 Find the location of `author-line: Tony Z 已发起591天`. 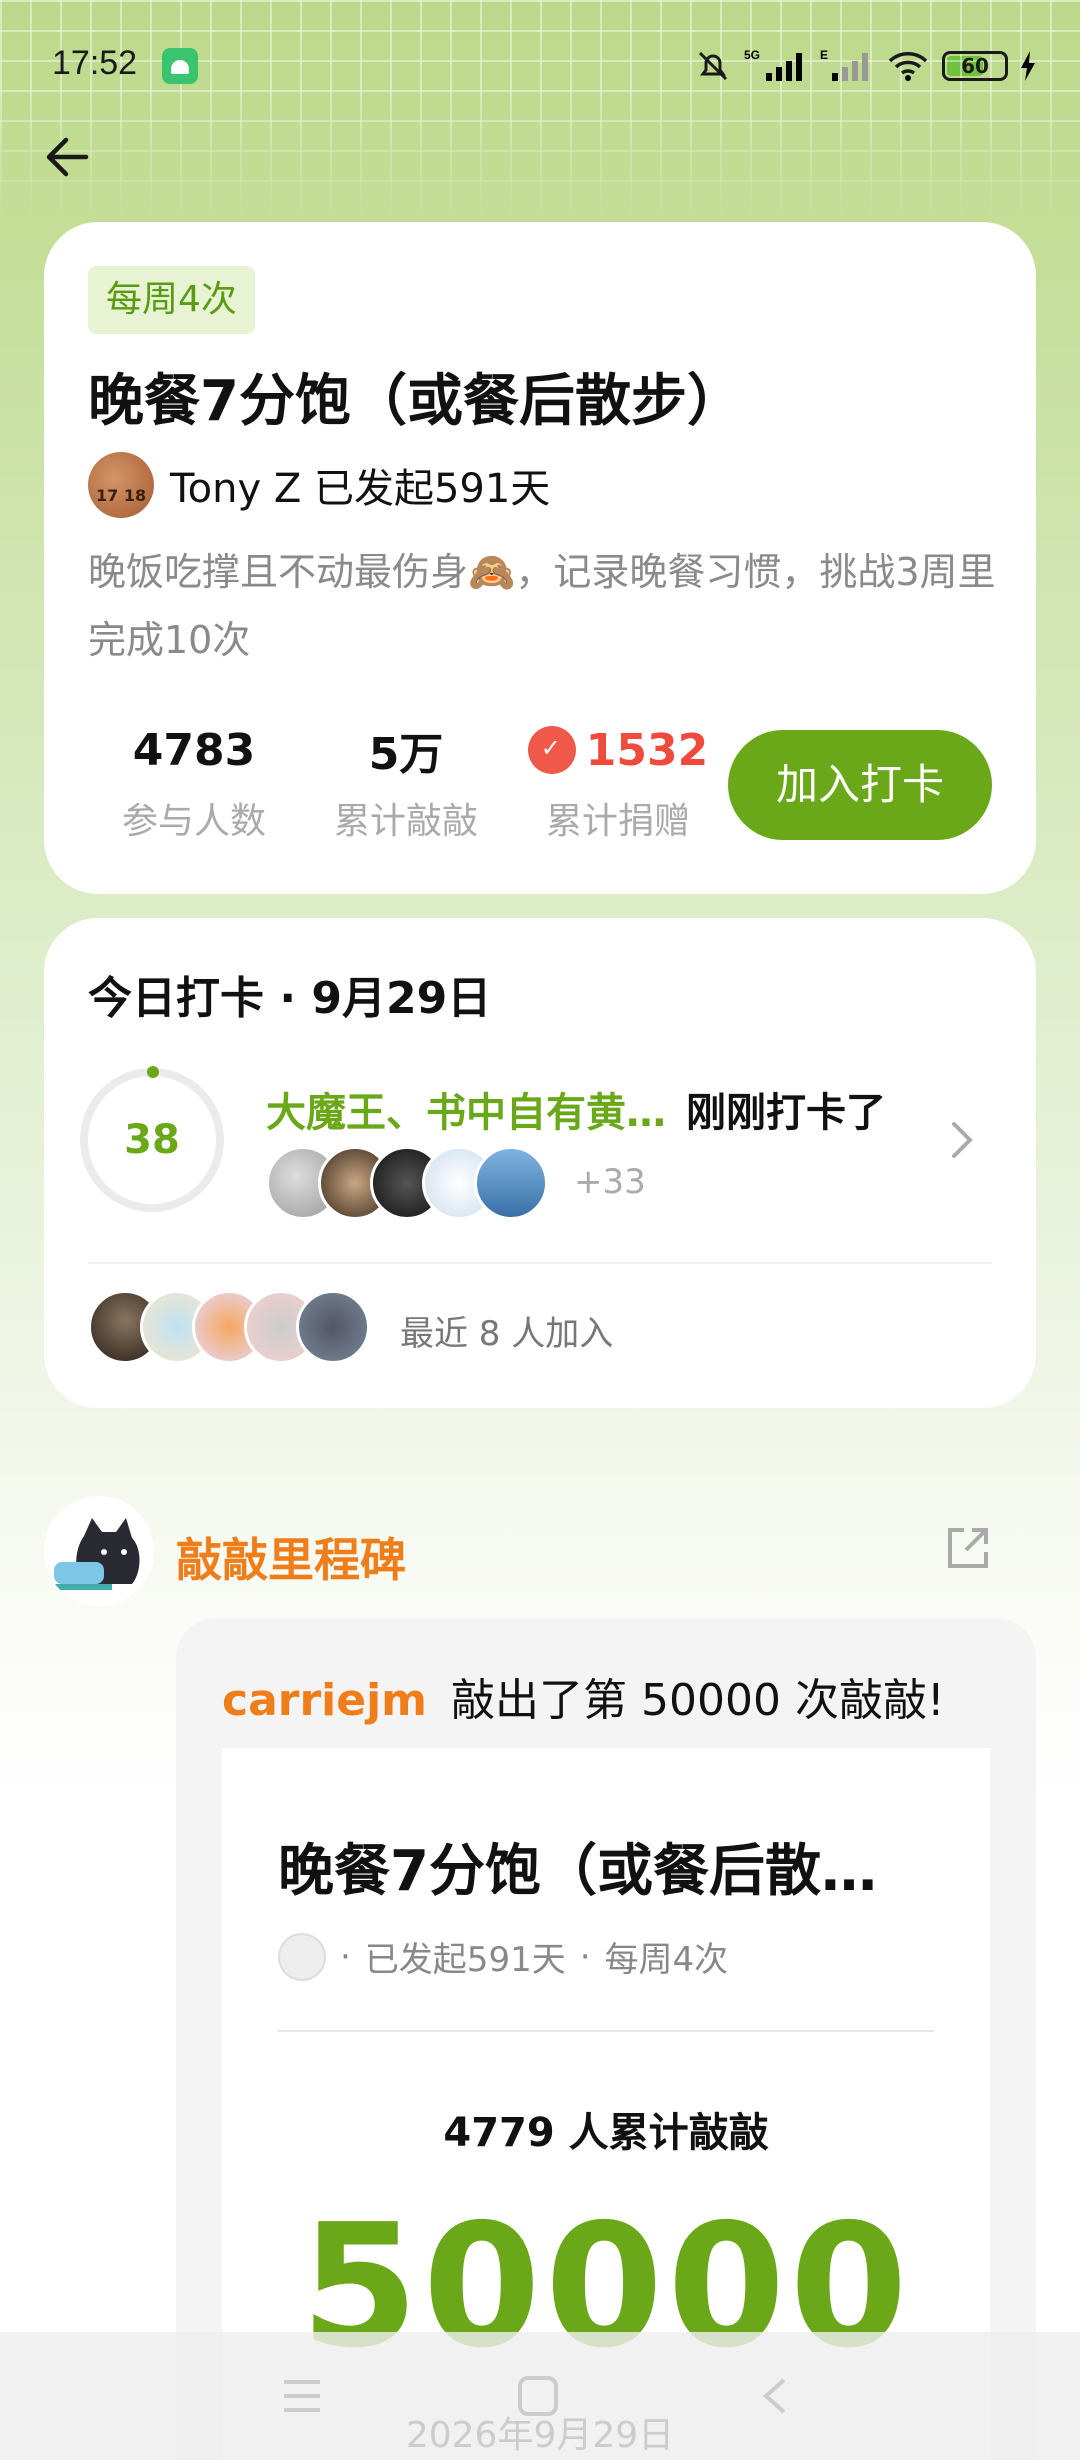

author-line: Tony Z 已发起591天 is located at coordinates (360, 489).